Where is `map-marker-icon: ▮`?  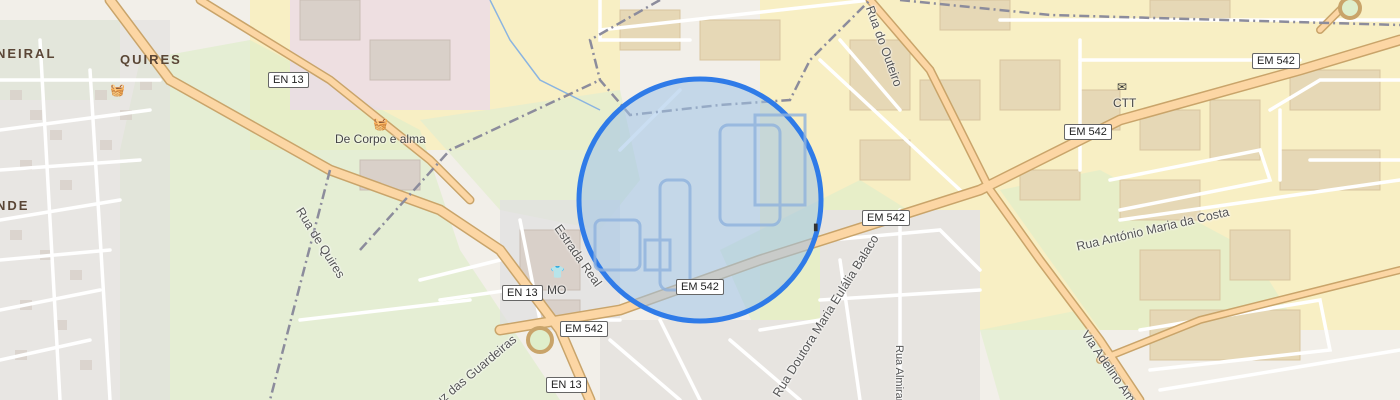
map-marker-icon: ▮ is located at coordinates (816, 228).